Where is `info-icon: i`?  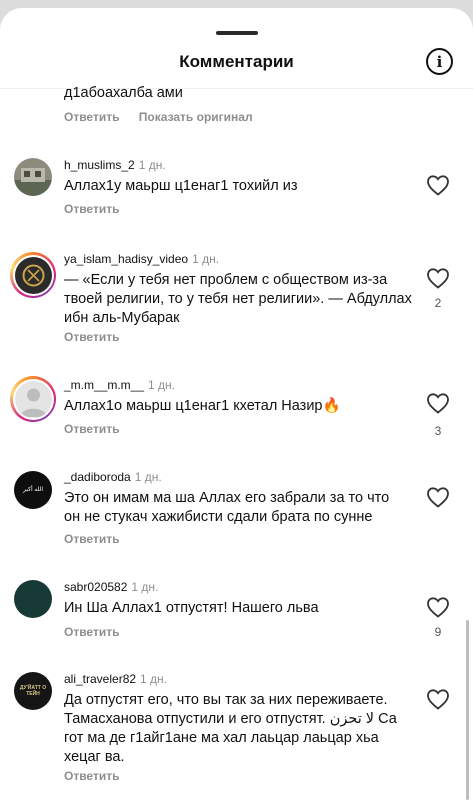
info-icon: i is located at coordinates (439, 61).